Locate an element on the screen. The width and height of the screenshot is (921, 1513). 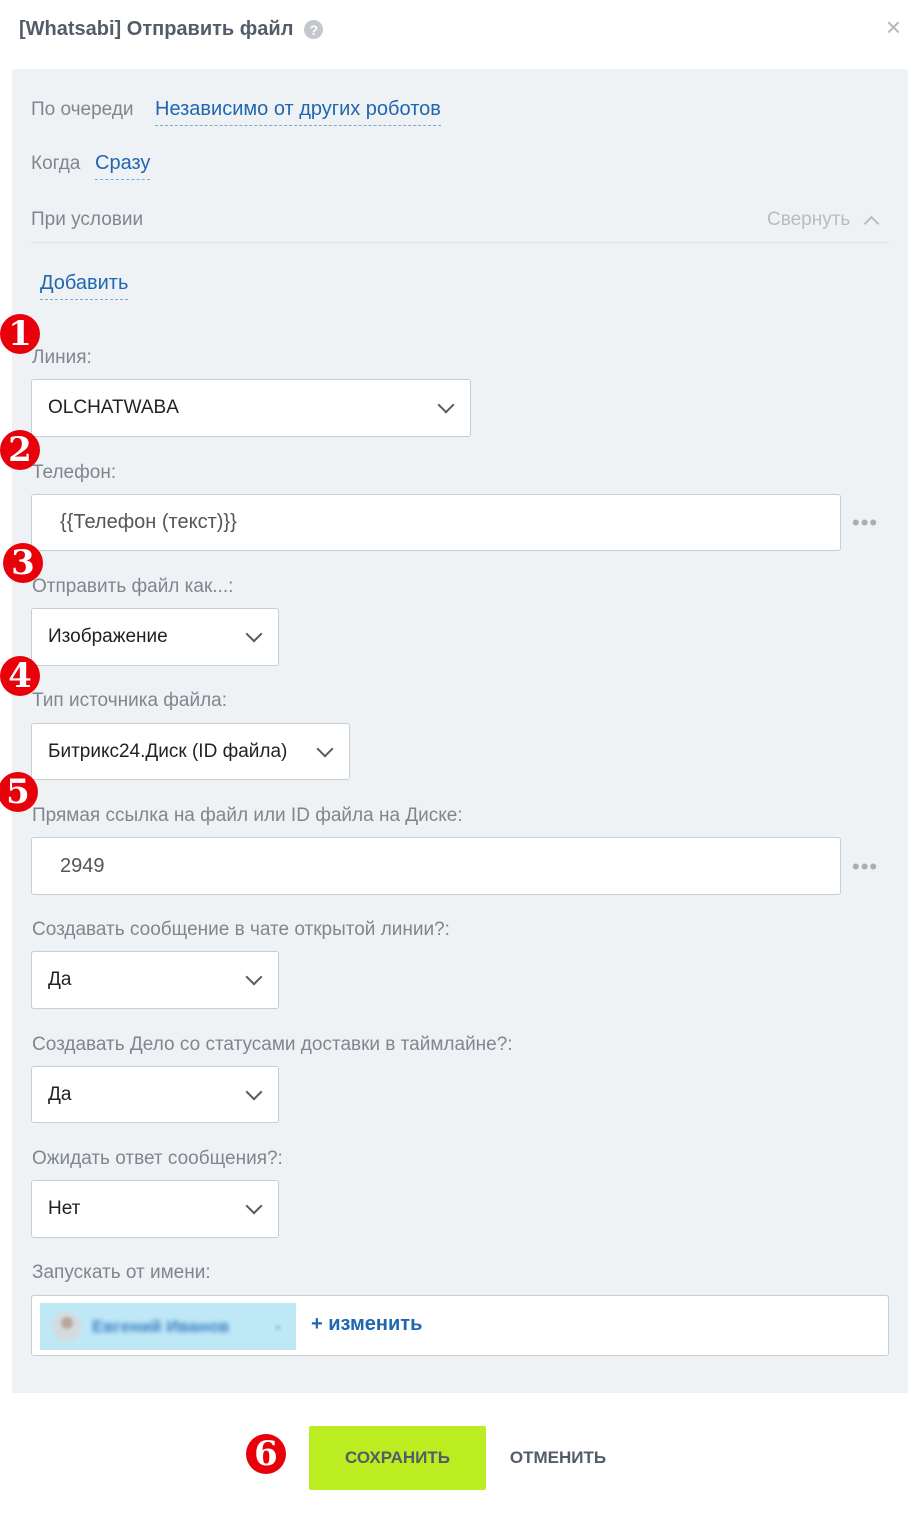
queue-value-link: Независимо от других роботов is located at coordinates (298, 112).